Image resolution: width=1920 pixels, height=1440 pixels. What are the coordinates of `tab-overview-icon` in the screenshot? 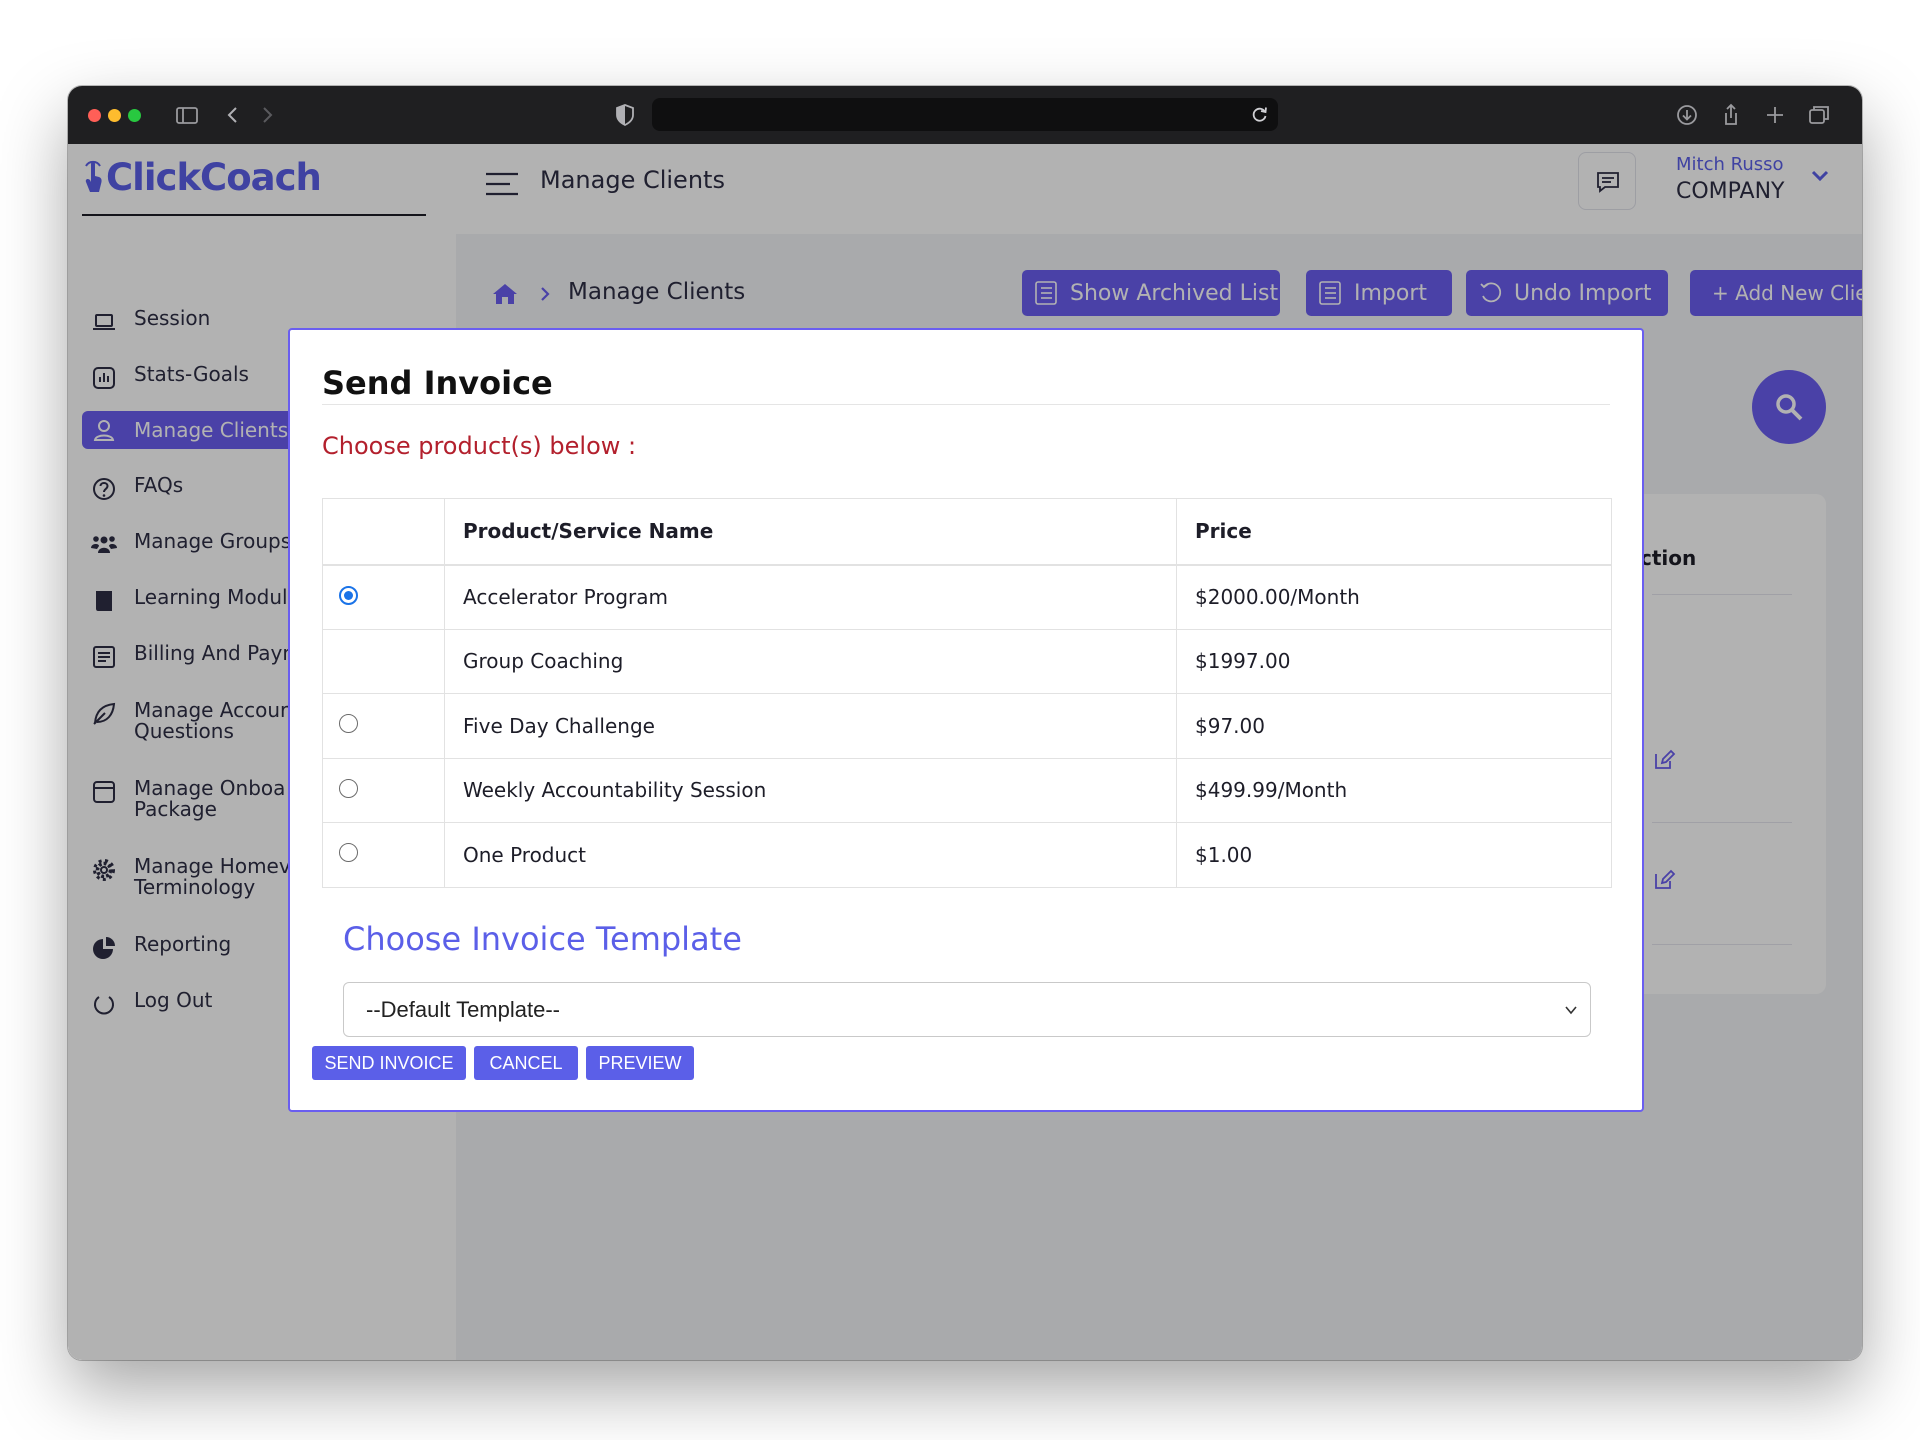 It's located at (1819, 115).